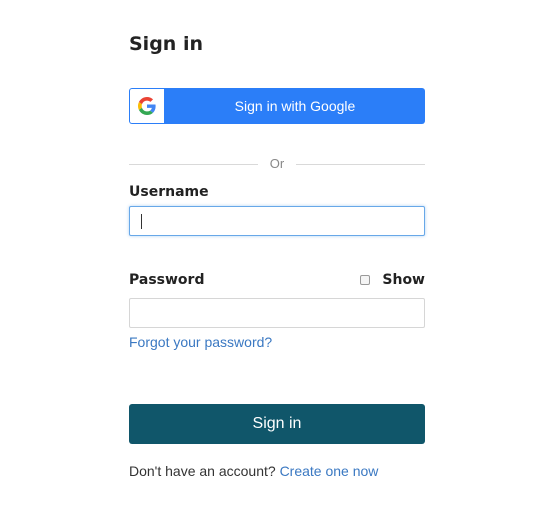 This screenshot has height=530, width=544. I want to click on divider-line-right, so click(360, 164).